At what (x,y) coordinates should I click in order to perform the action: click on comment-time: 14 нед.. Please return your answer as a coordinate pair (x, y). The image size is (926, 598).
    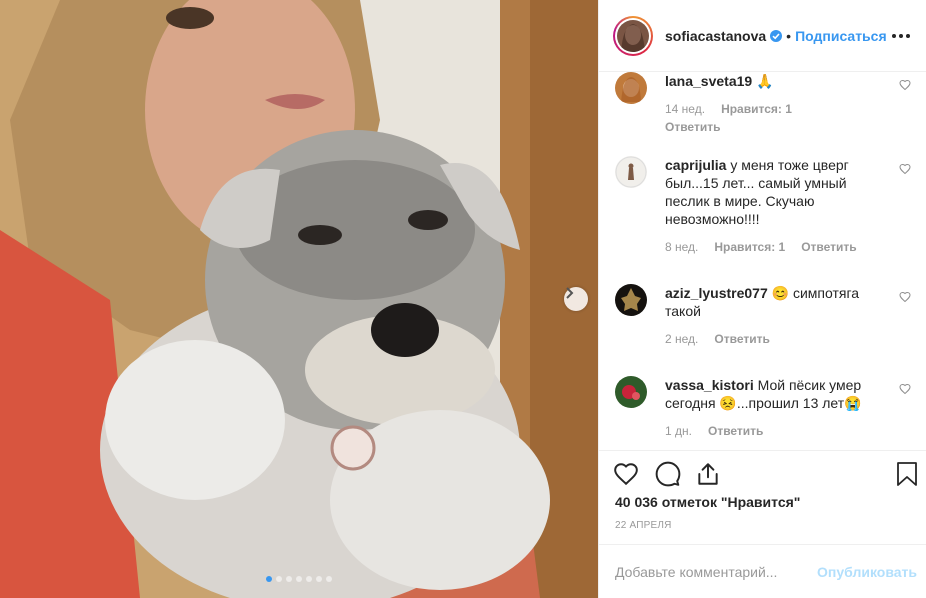
    Looking at the image, I should click on (685, 109).